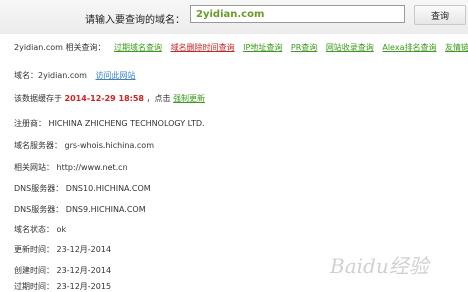 The height and width of the screenshot is (292, 468). I want to click on force-refresh-link: 强制更新, so click(189, 98).